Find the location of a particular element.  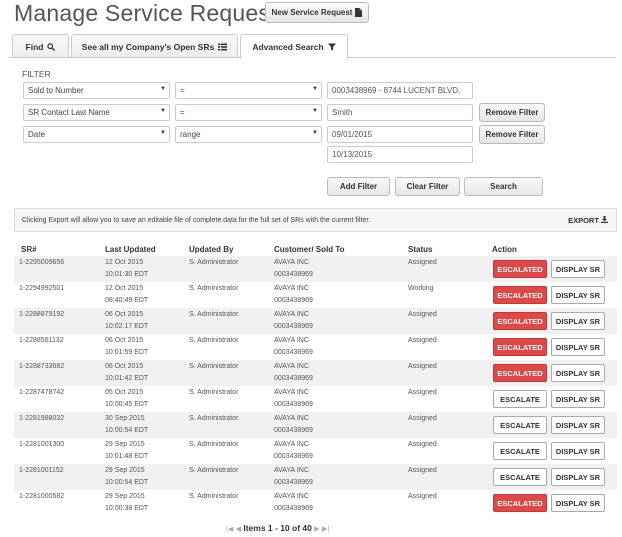

last-updated-date: 05 Oct 2015 is located at coordinates (124, 392).